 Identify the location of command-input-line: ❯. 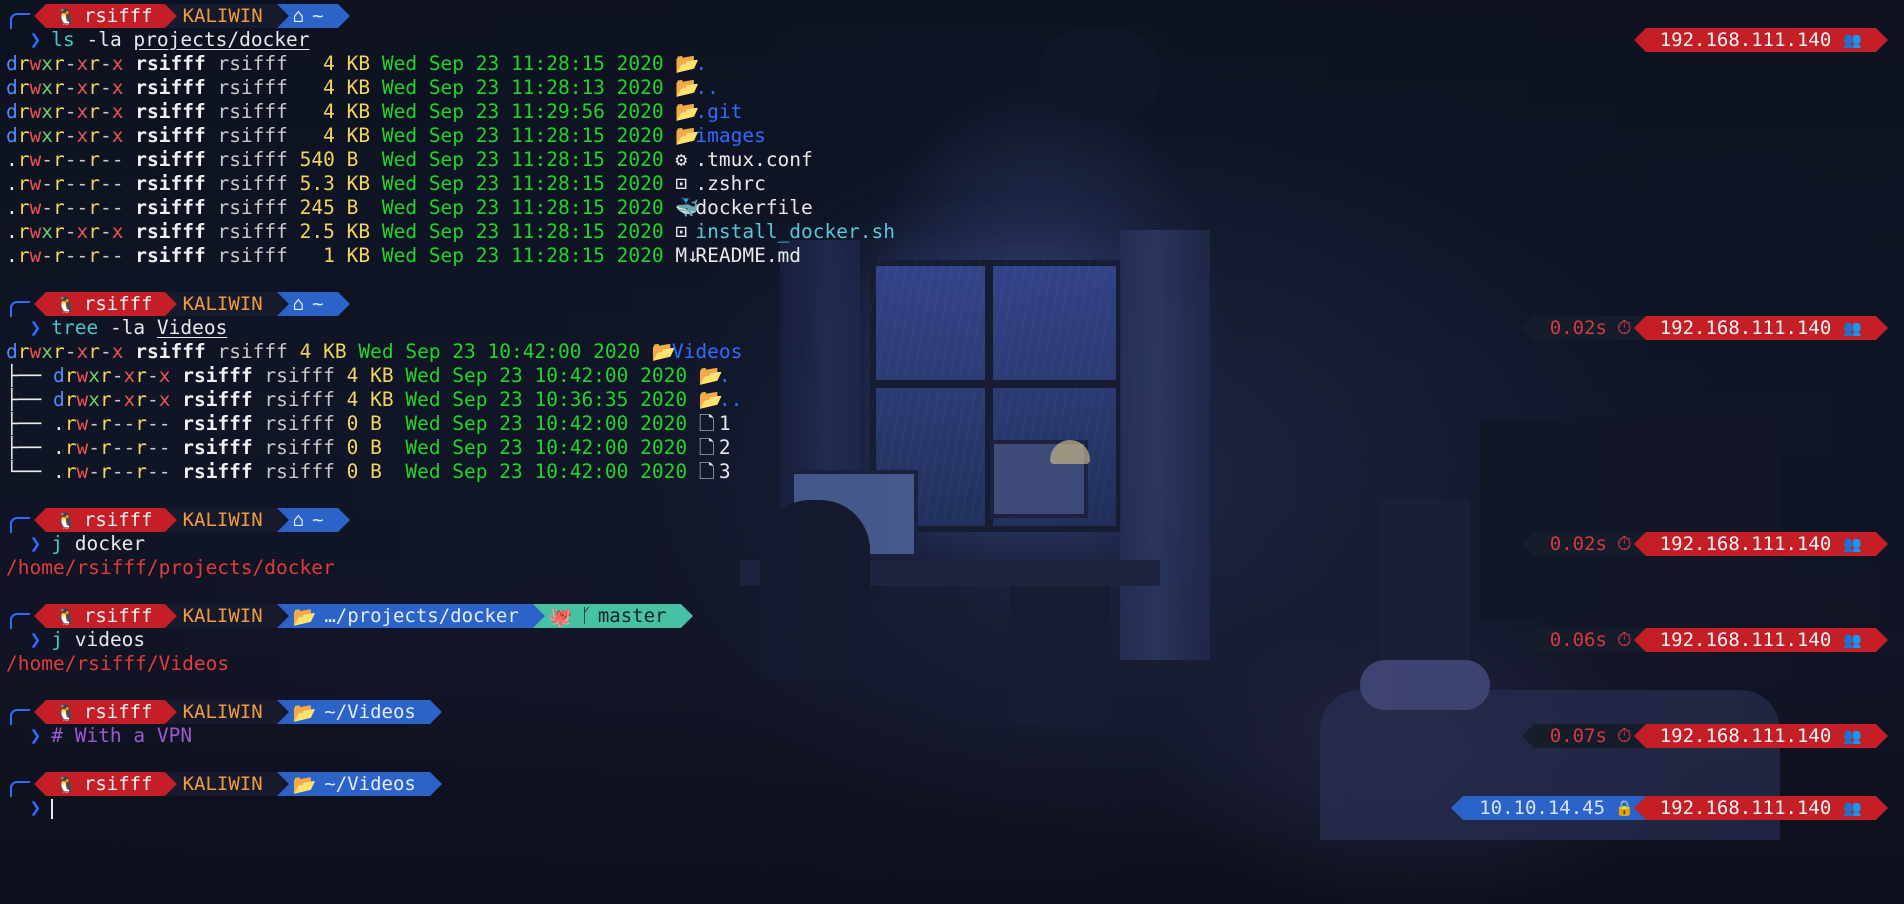
(30, 808).